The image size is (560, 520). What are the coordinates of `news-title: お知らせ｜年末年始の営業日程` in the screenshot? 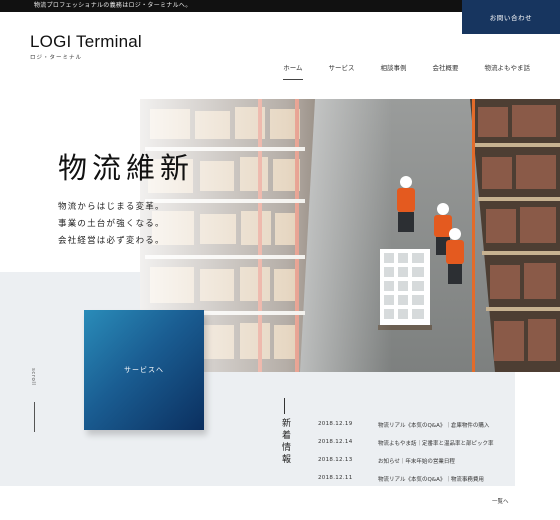 It's located at (416, 462).